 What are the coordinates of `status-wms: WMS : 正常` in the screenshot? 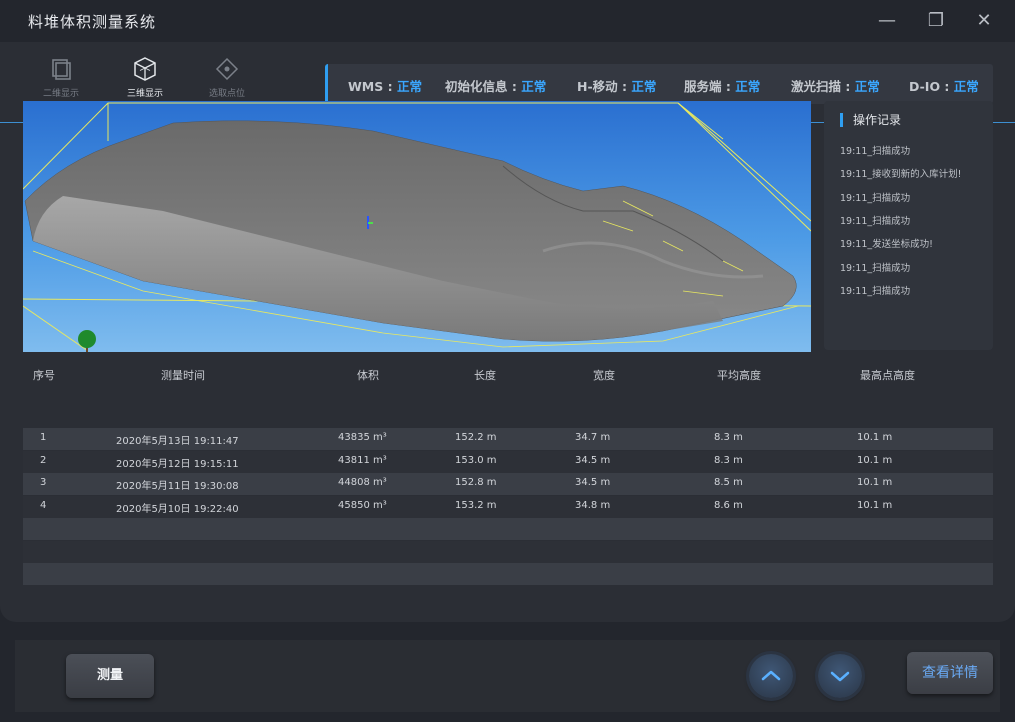 It's located at (385, 86).